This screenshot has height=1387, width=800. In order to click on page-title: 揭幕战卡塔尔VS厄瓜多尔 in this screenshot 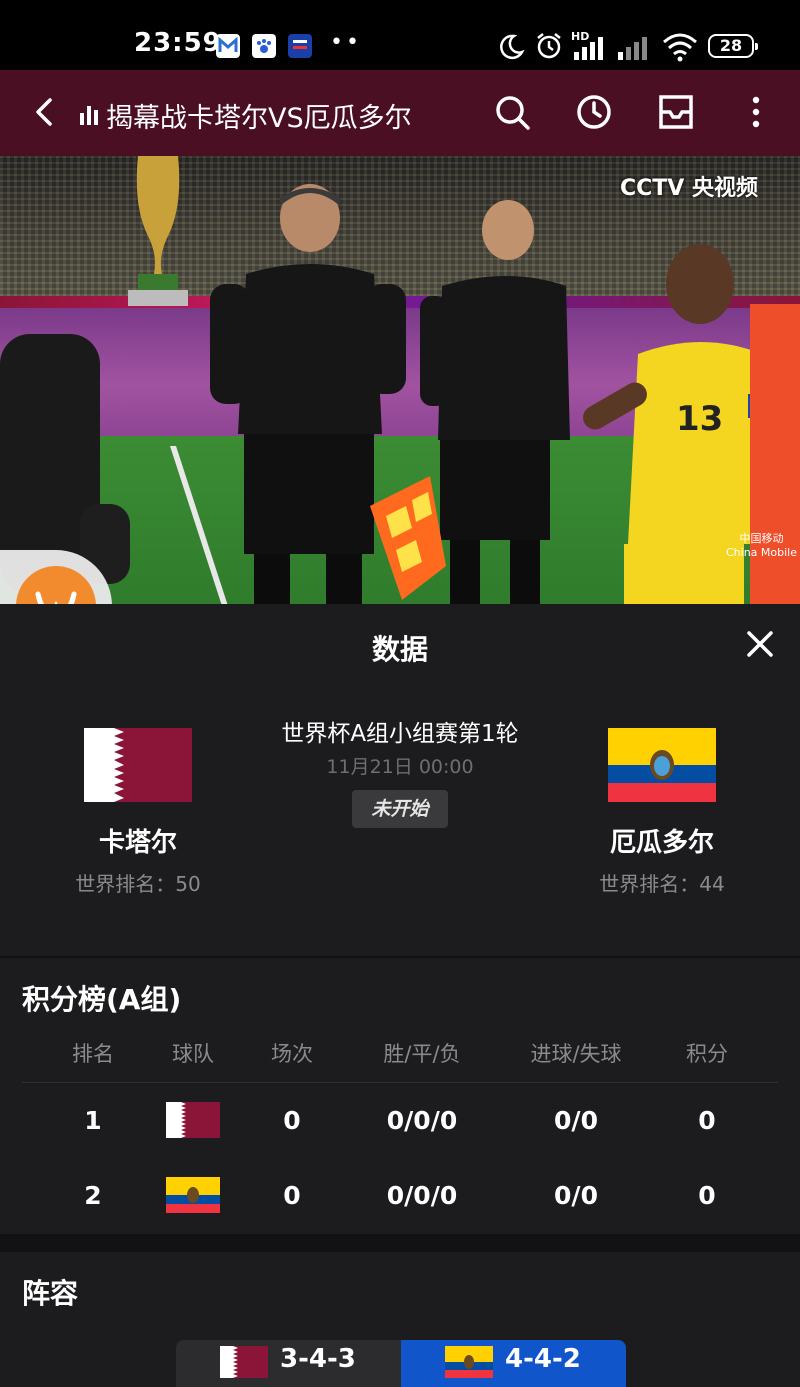, I will do `click(259, 118)`.